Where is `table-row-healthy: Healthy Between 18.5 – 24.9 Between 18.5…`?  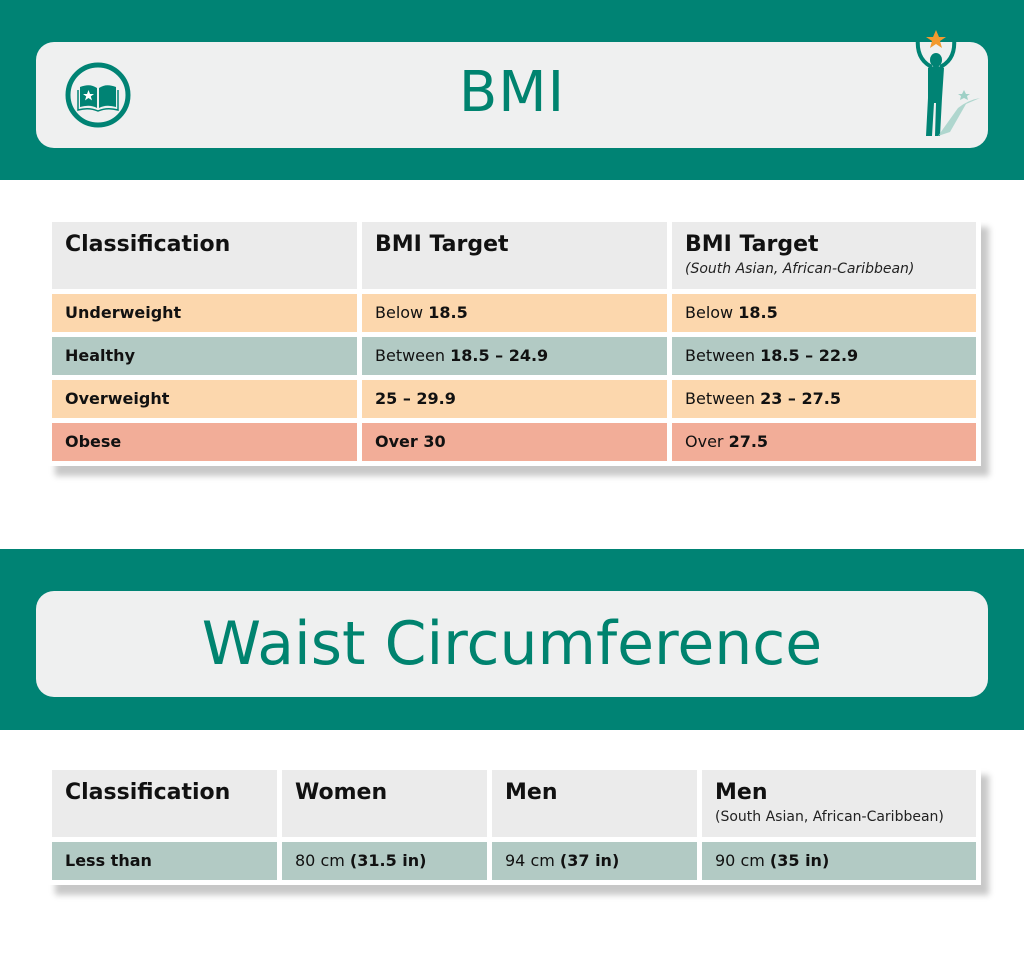
table-row-healthy: Healthy Between 18.5 – 24.9 Between 18.5… is located at coordinates (514, 356).